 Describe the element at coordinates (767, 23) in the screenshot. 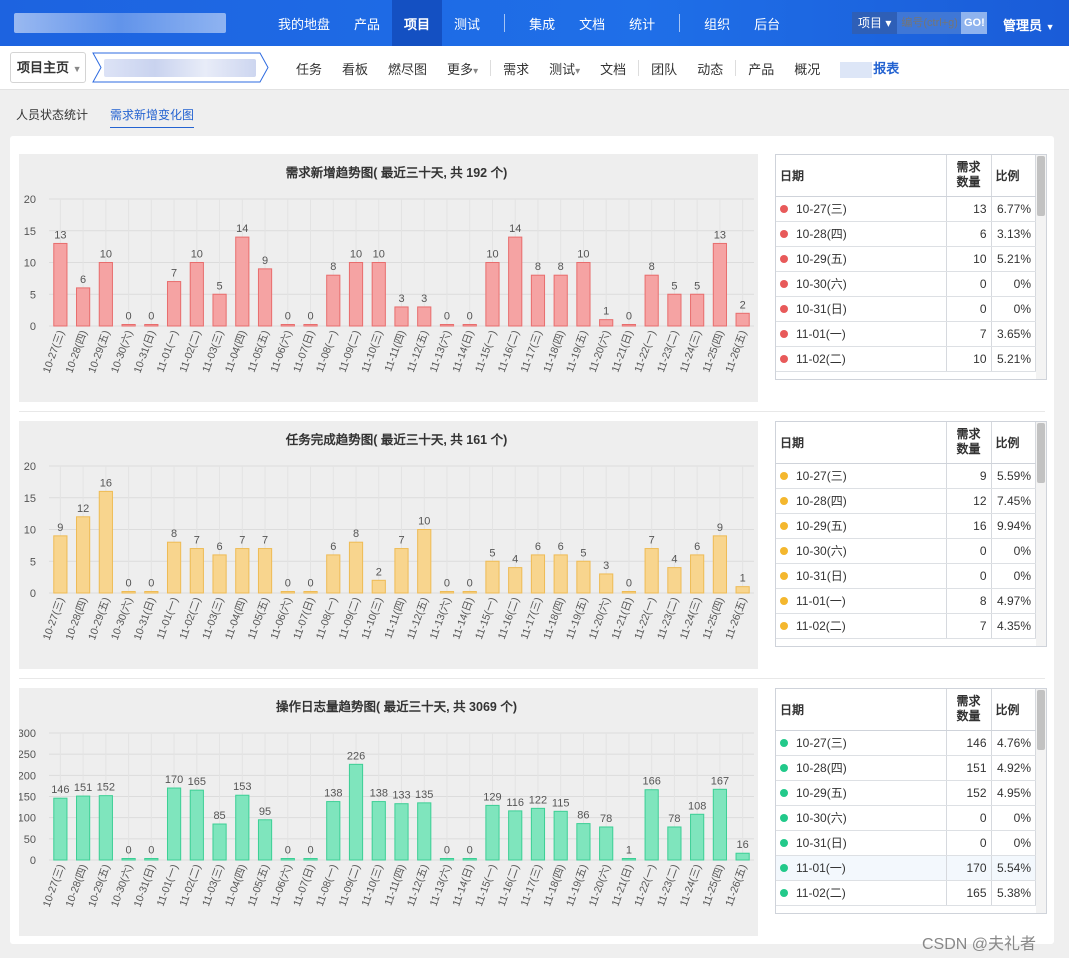

I see `nav-item: 后台` at that location.